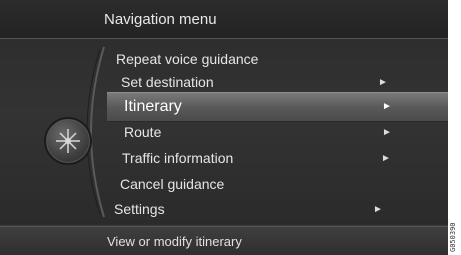  I want to click on menu-item-label: Repeat voice guidance, so click(187, 59).